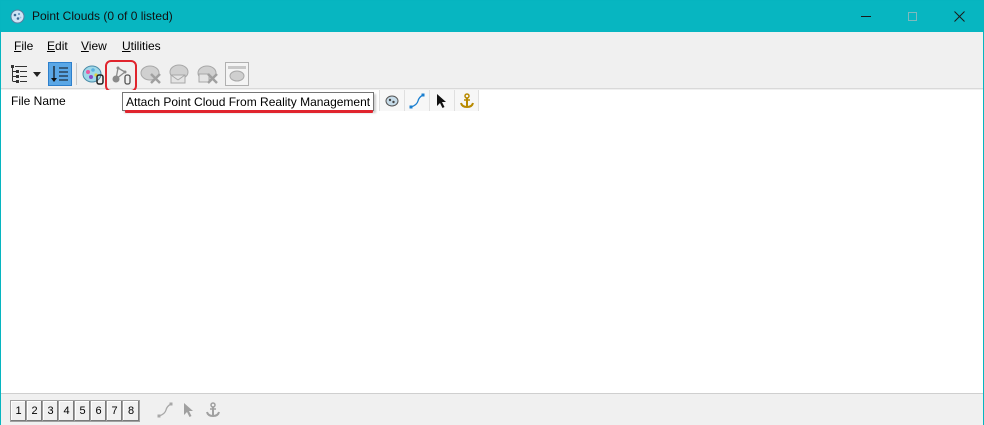 This screenshot has width=984, height=425. What do you see at coordinates (67, 411) in the screenshot?
I see `view-button-4: 4` at bounding box center [67, 411].